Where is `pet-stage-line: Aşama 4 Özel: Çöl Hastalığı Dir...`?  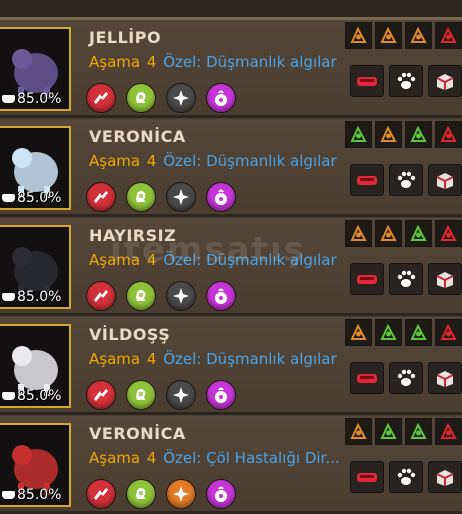
pet-stage-line: Aşama 4 Özel: Çöl Hastalığı Dir... is located at coordinates (214, 458).